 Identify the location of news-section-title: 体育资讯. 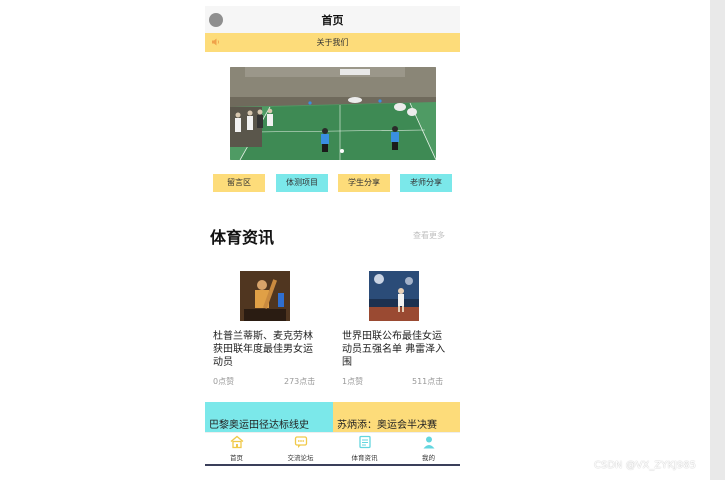
(242, 237).